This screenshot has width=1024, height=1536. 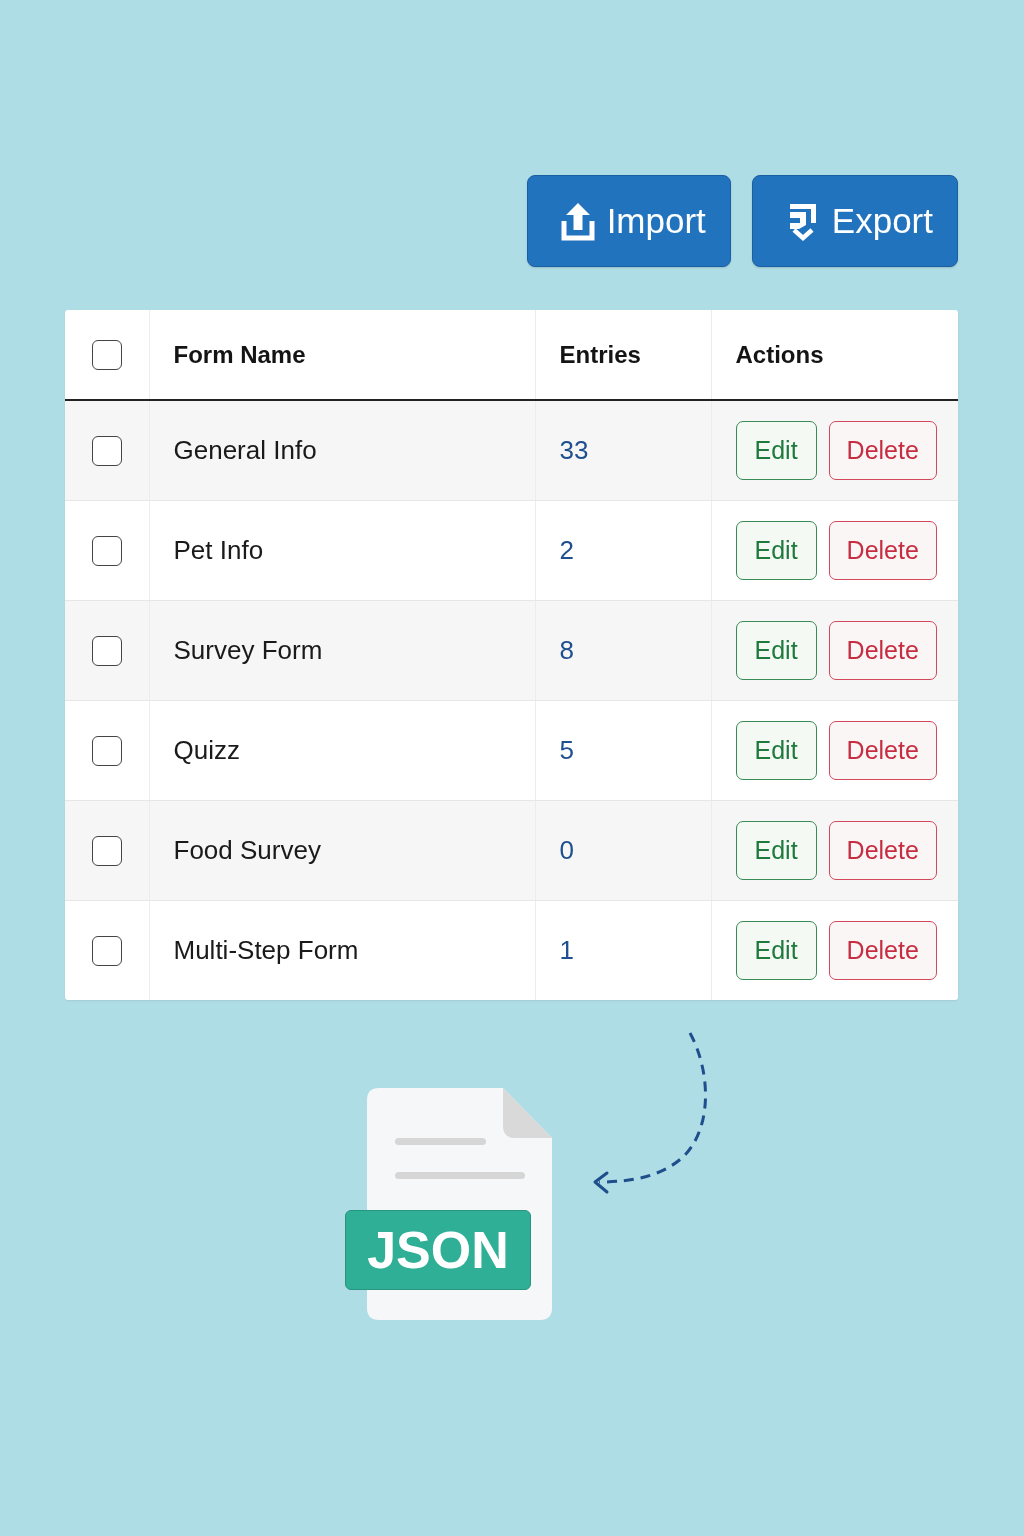 What do you see at coordinates (342, 750) in the screenshot?
I see `form-name-cell: Quizz` at bounding box center [342, 750].